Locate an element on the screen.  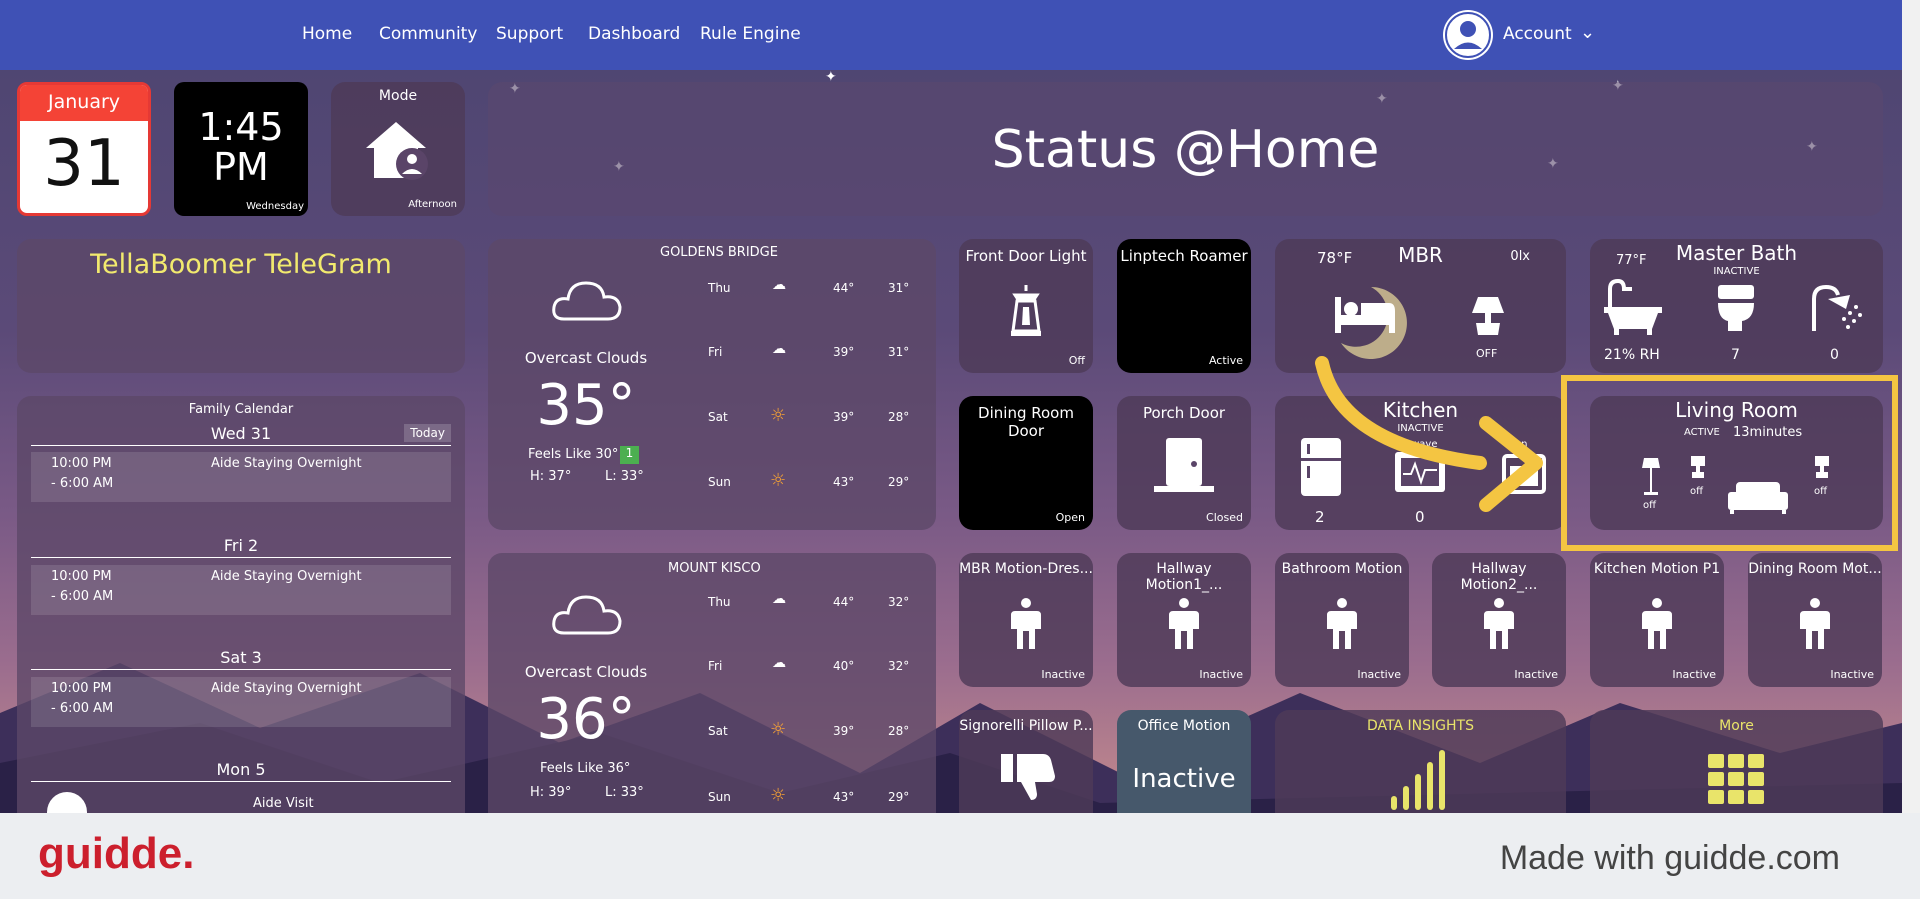
weather-feels-like: Feels Like 36° is located at coordinates (585, 768).